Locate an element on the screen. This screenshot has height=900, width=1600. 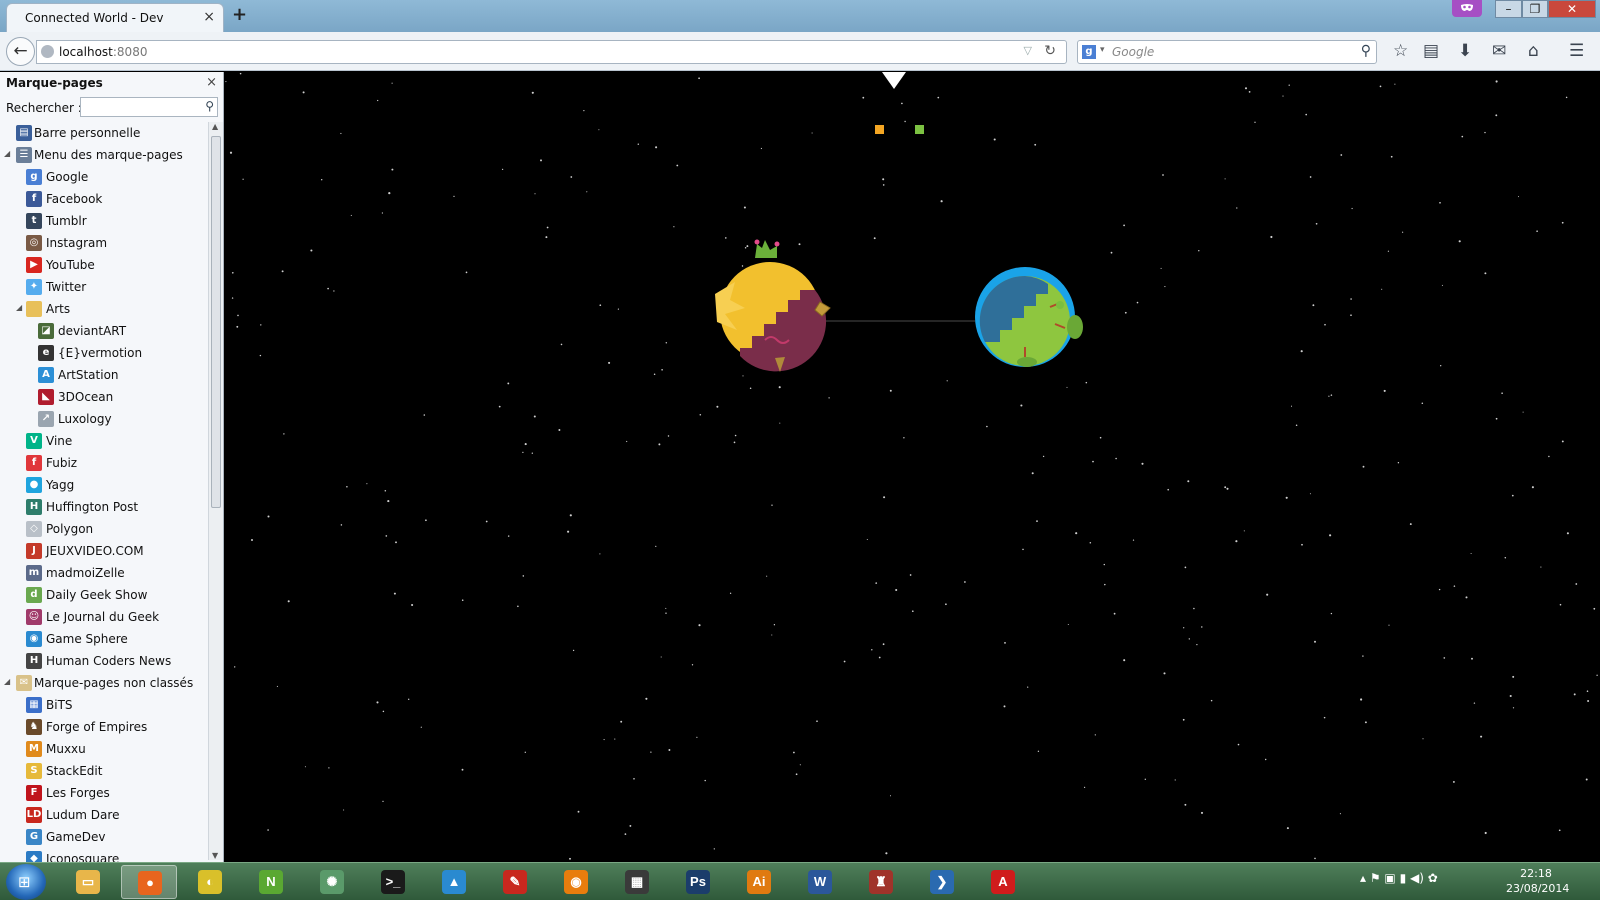
bookmark-label: Forge of Empires is located at coordinates (97, 727).